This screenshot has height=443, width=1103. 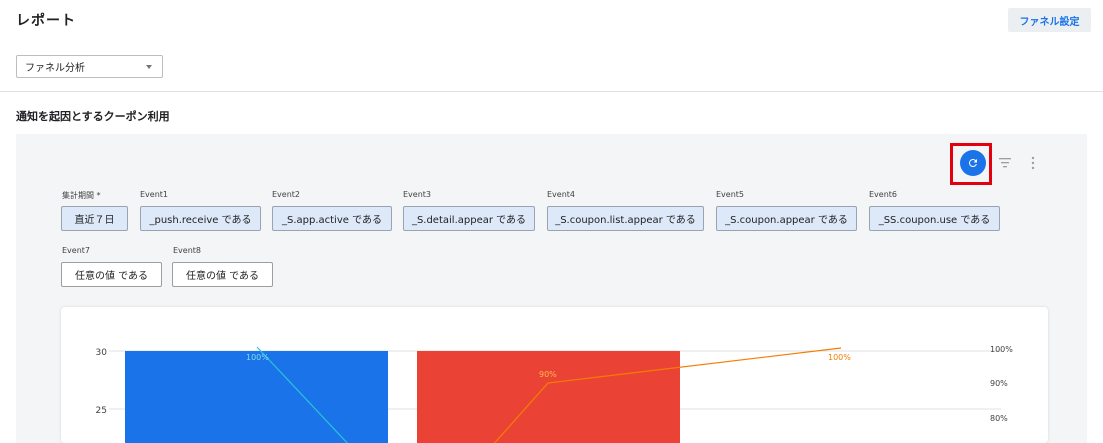 What do you see at coordinates (46, 21) in the screenshot?
I see `page-title: レポート` at bounding box center [46, 21].